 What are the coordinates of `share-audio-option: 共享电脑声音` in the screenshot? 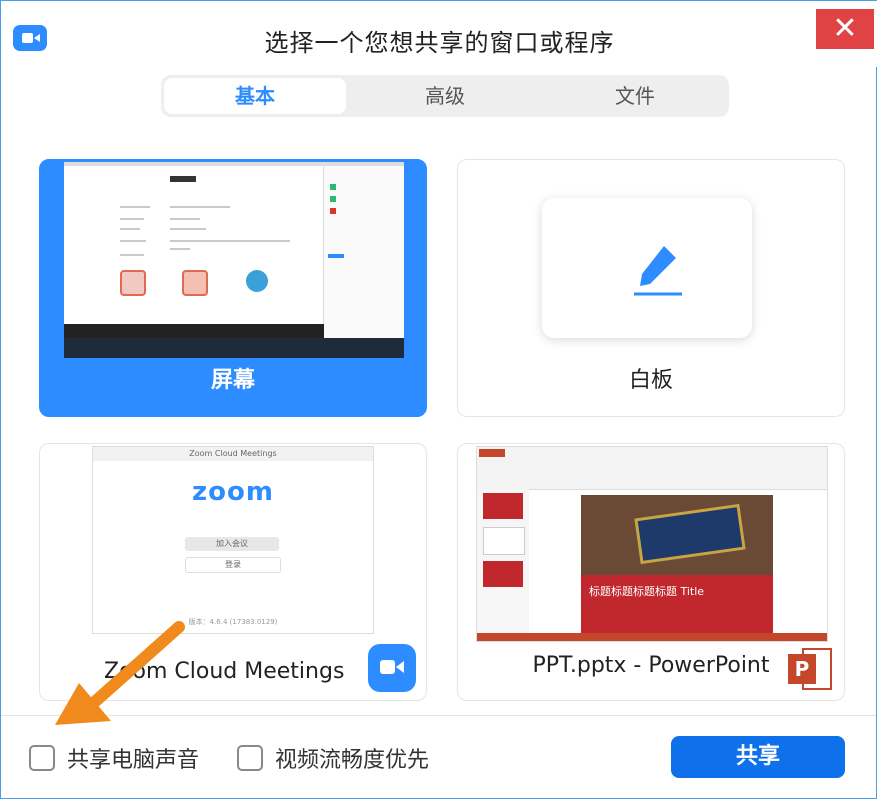 It's located at (114, 758).